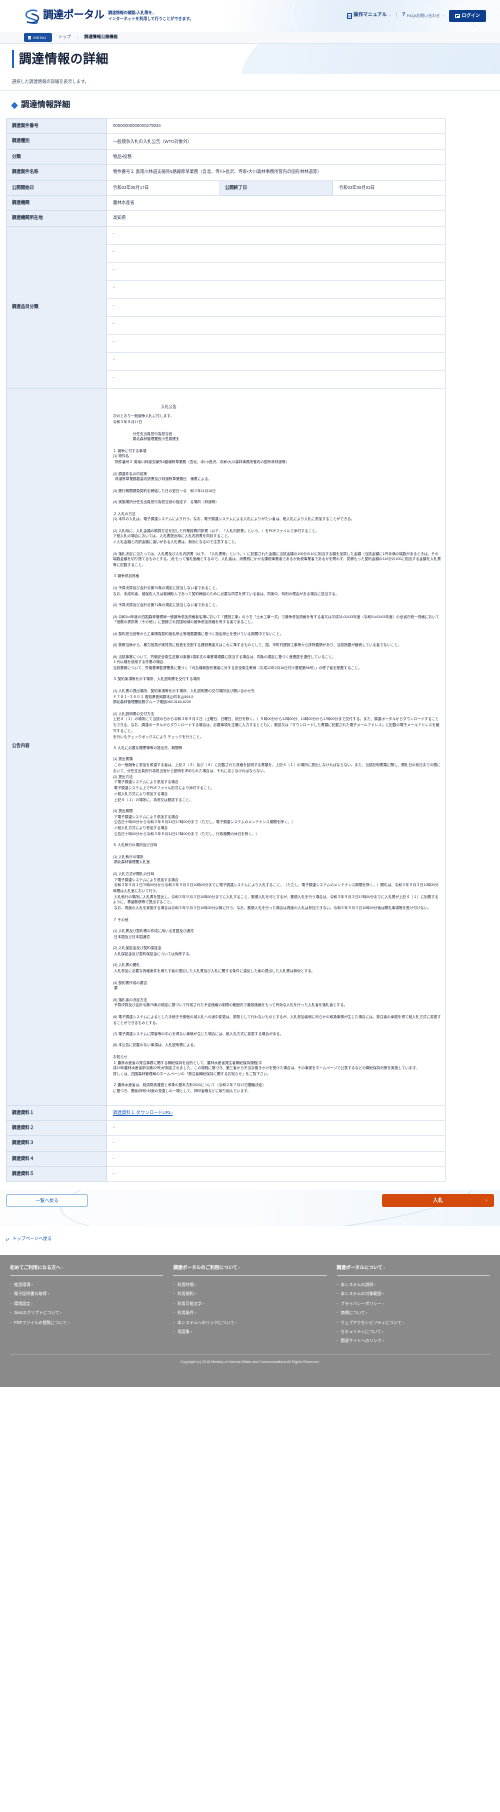 Image resolution: width=500 pixels, height=1812 pixels. I want to click on row-label-item-category: 調達品目分類, so click(56, 307).